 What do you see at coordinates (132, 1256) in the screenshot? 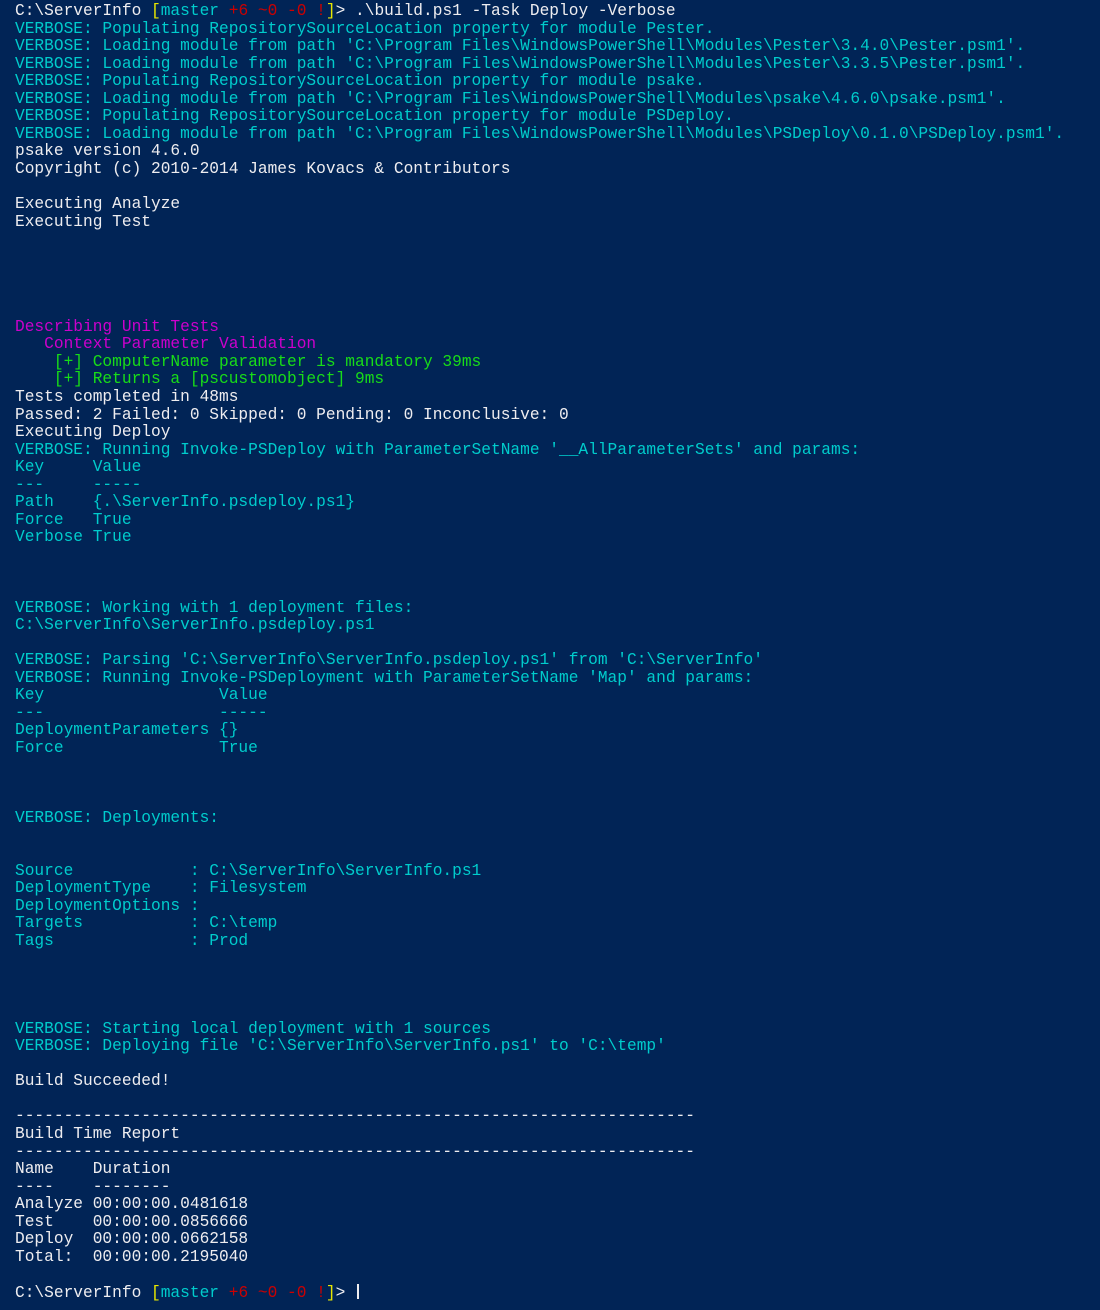
I see `console-text: Total: 00:00:00.2195040` at bounding box center [132, 1256].